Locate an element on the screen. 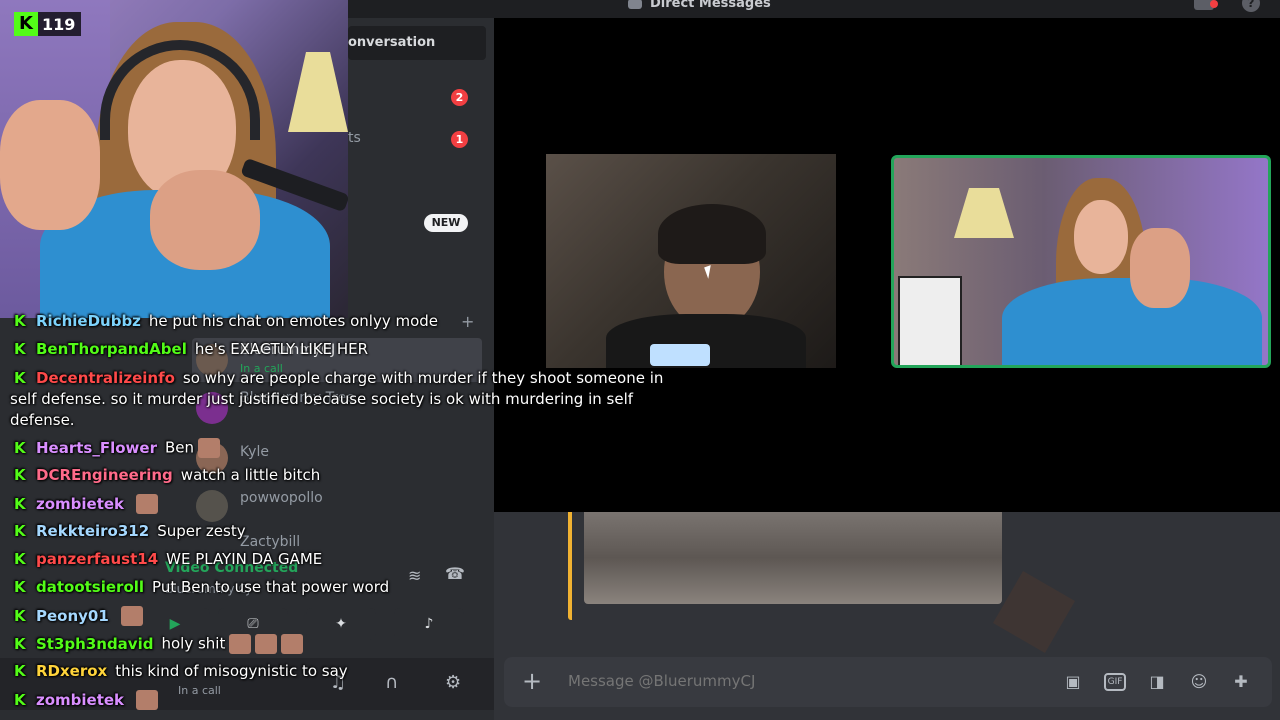 The image size is (1280, 720). user-panel: In a call ♫ ∩ ⚙ is located at coordinates (247, 684).